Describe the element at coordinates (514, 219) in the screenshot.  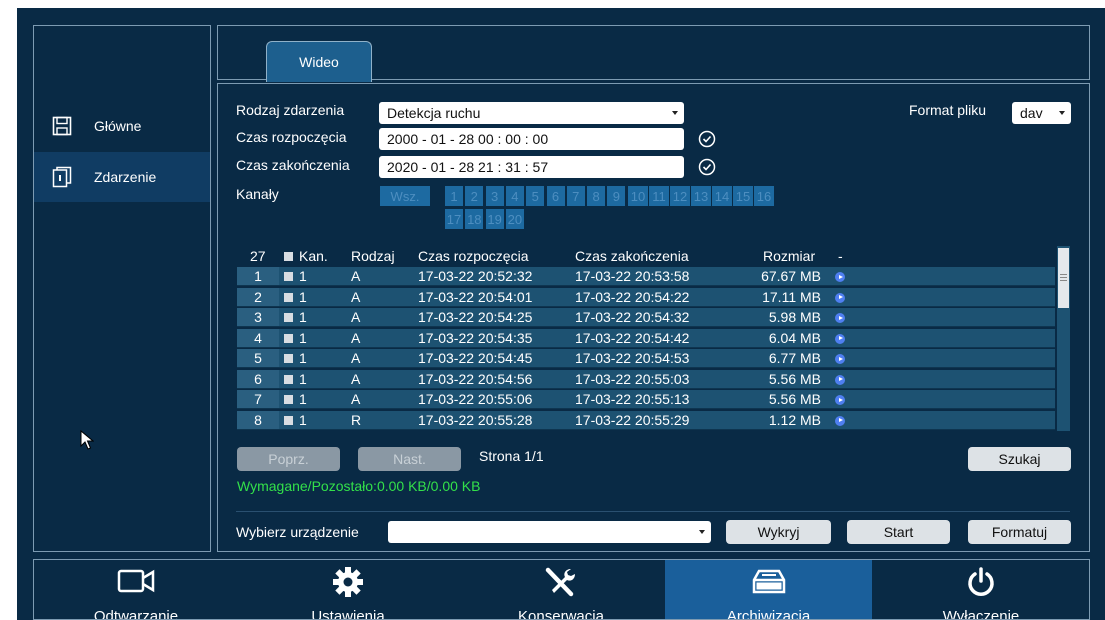
I see `channel-button: 20` at that location.